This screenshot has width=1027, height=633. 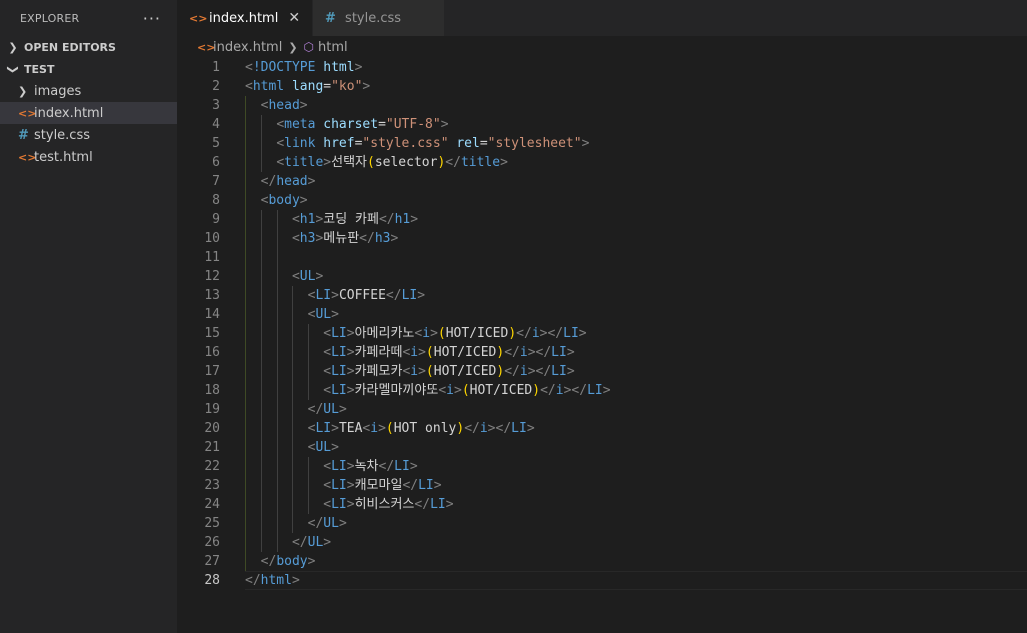 What do you see at coordinates (449, 352) in the screenshot?
I see `line-code: <LI>카페라떼<i>(HOT/ICED)</i></LI>` at bounding box center [449, 352].